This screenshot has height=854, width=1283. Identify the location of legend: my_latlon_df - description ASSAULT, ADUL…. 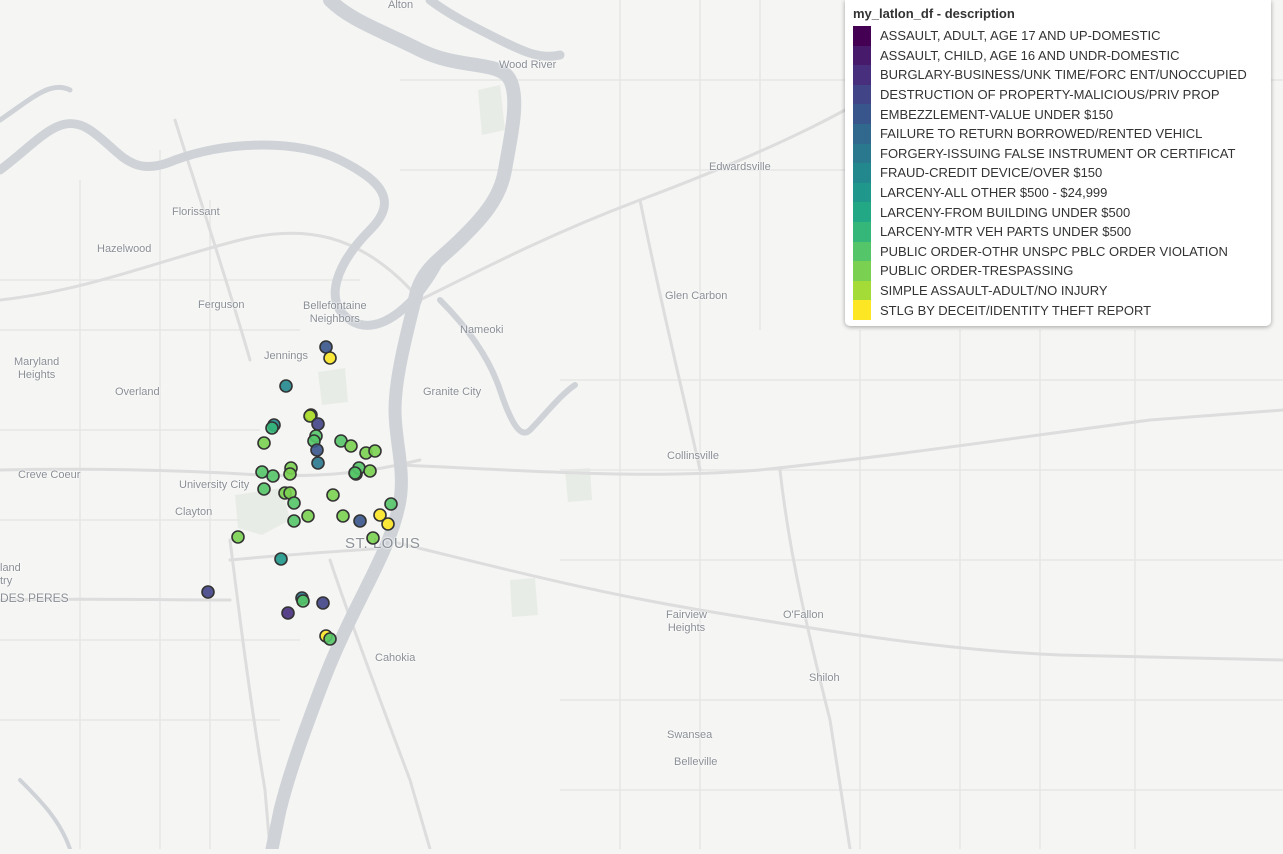
(1058, 163).